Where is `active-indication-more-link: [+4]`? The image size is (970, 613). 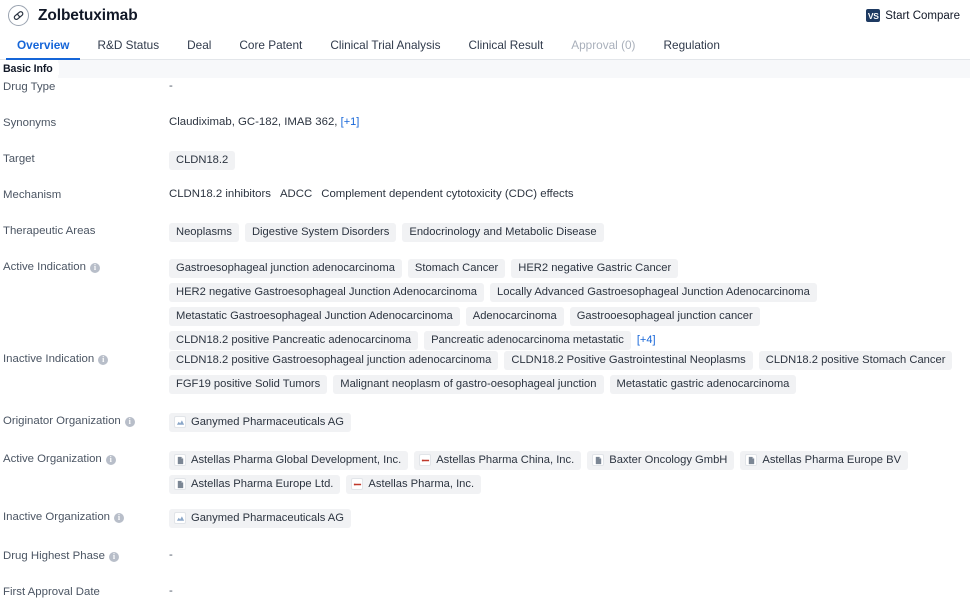
active-indication-more-link: [+4] is located at coordinates (646, 339).